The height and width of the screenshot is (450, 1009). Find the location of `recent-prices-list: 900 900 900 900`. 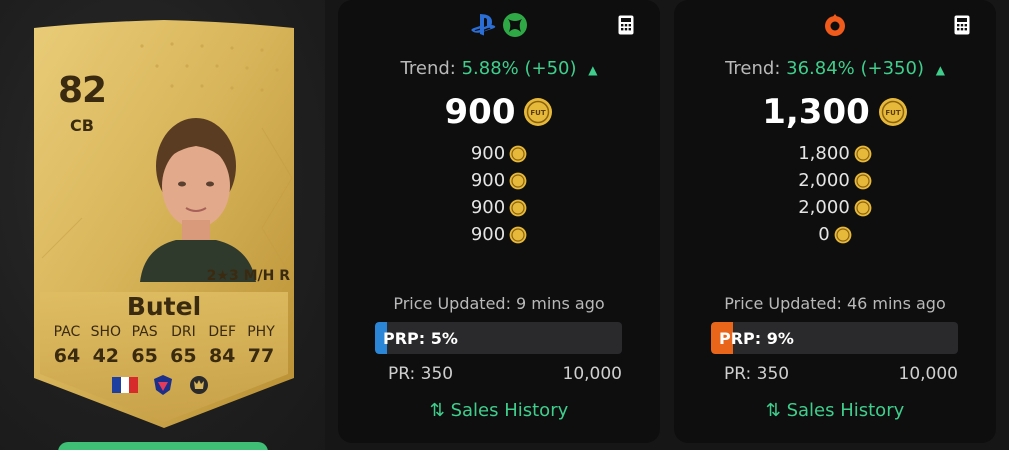

recent-prices-list: 900 900 900 900 is located at coordinates (499, 194).